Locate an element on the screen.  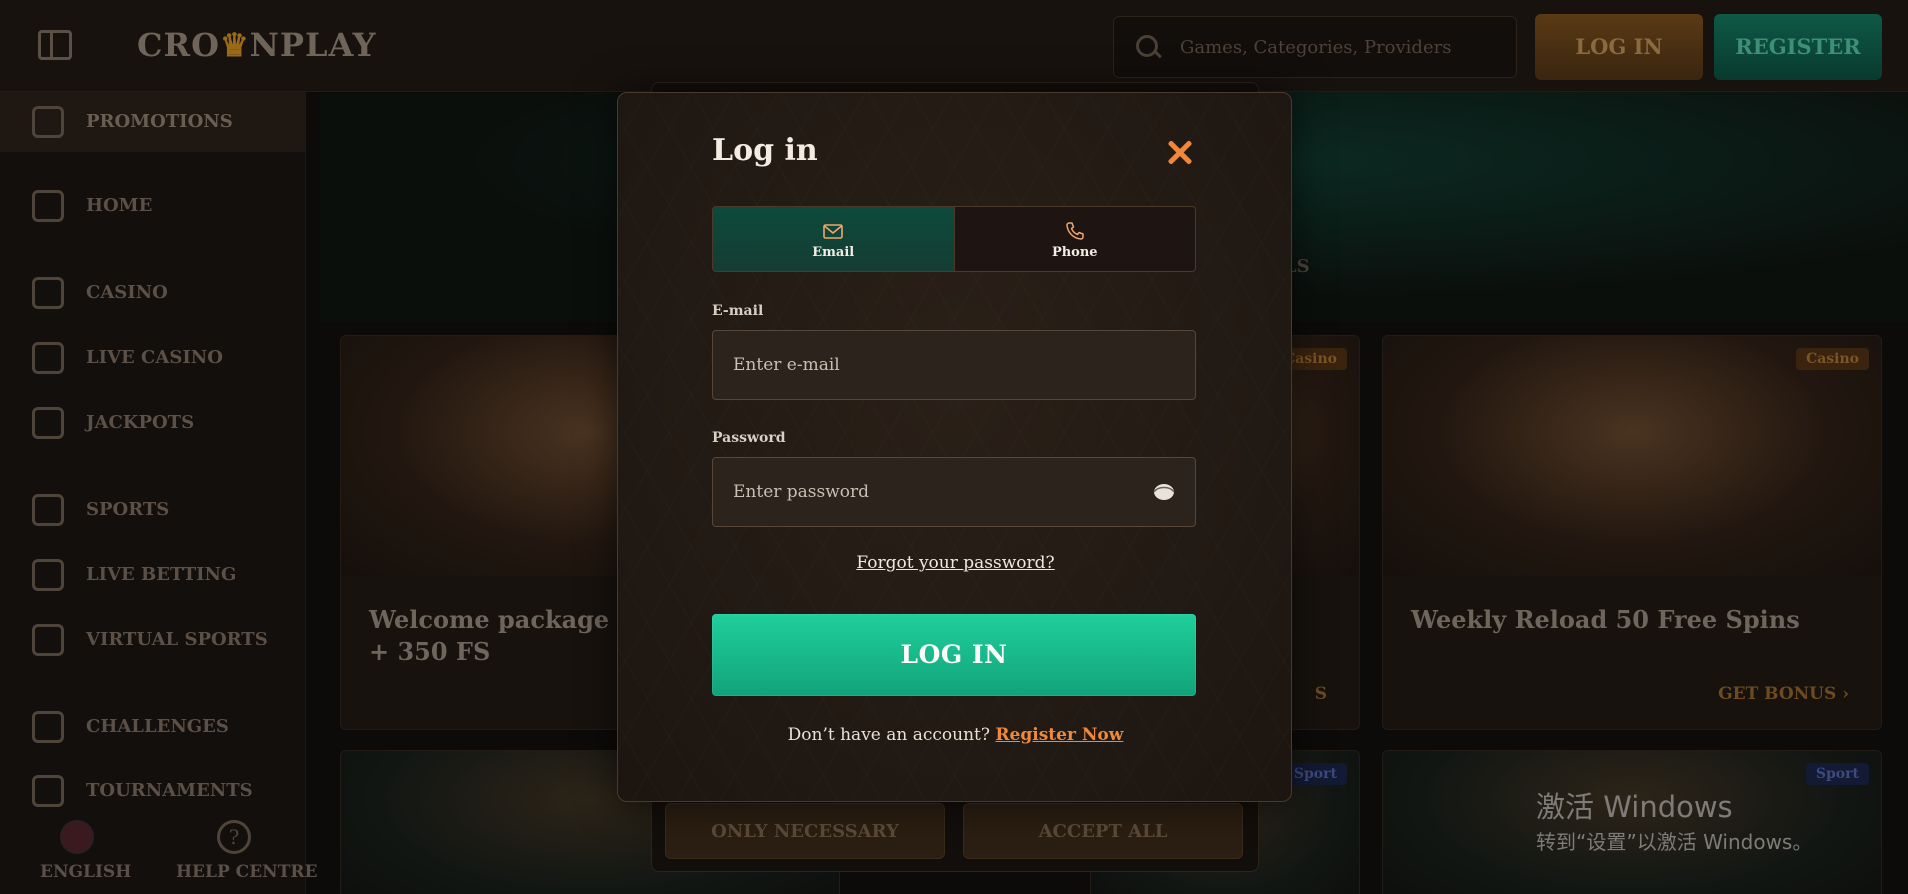
search-icon is located at coordinates (1147, 46).